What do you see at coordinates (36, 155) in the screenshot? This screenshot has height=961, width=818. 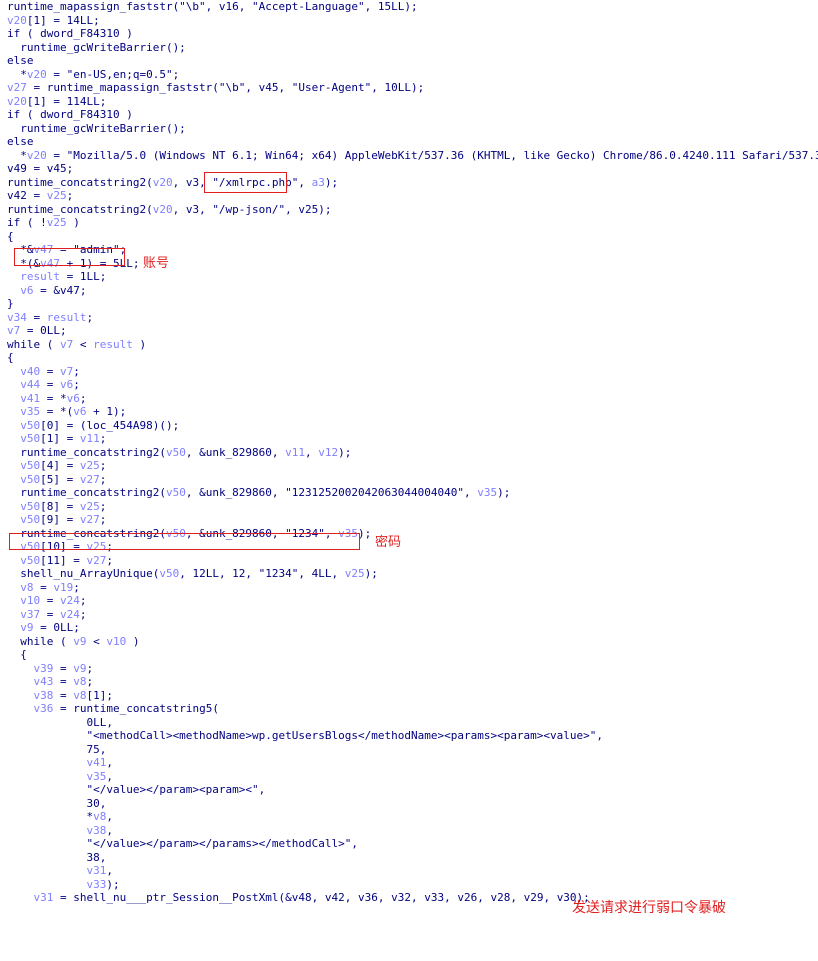 I see `variable-token: v20` at bounding box center [36, 155].